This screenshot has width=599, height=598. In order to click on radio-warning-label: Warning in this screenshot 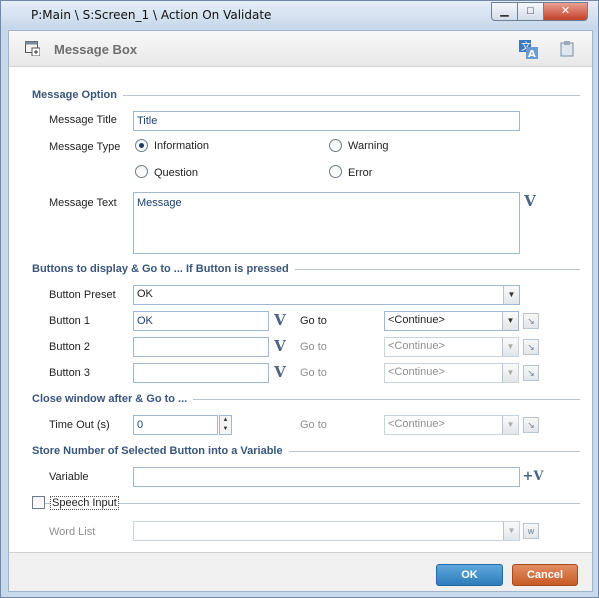, I will do `click(368, 146)`.